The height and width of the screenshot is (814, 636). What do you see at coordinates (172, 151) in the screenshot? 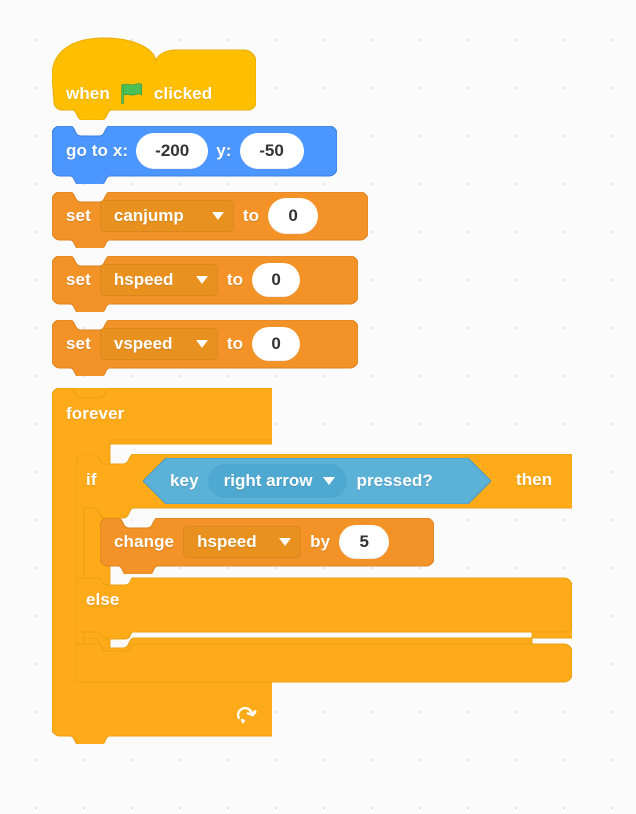
I see `go-to-x-input: -200` at bounding box center [172, 151].